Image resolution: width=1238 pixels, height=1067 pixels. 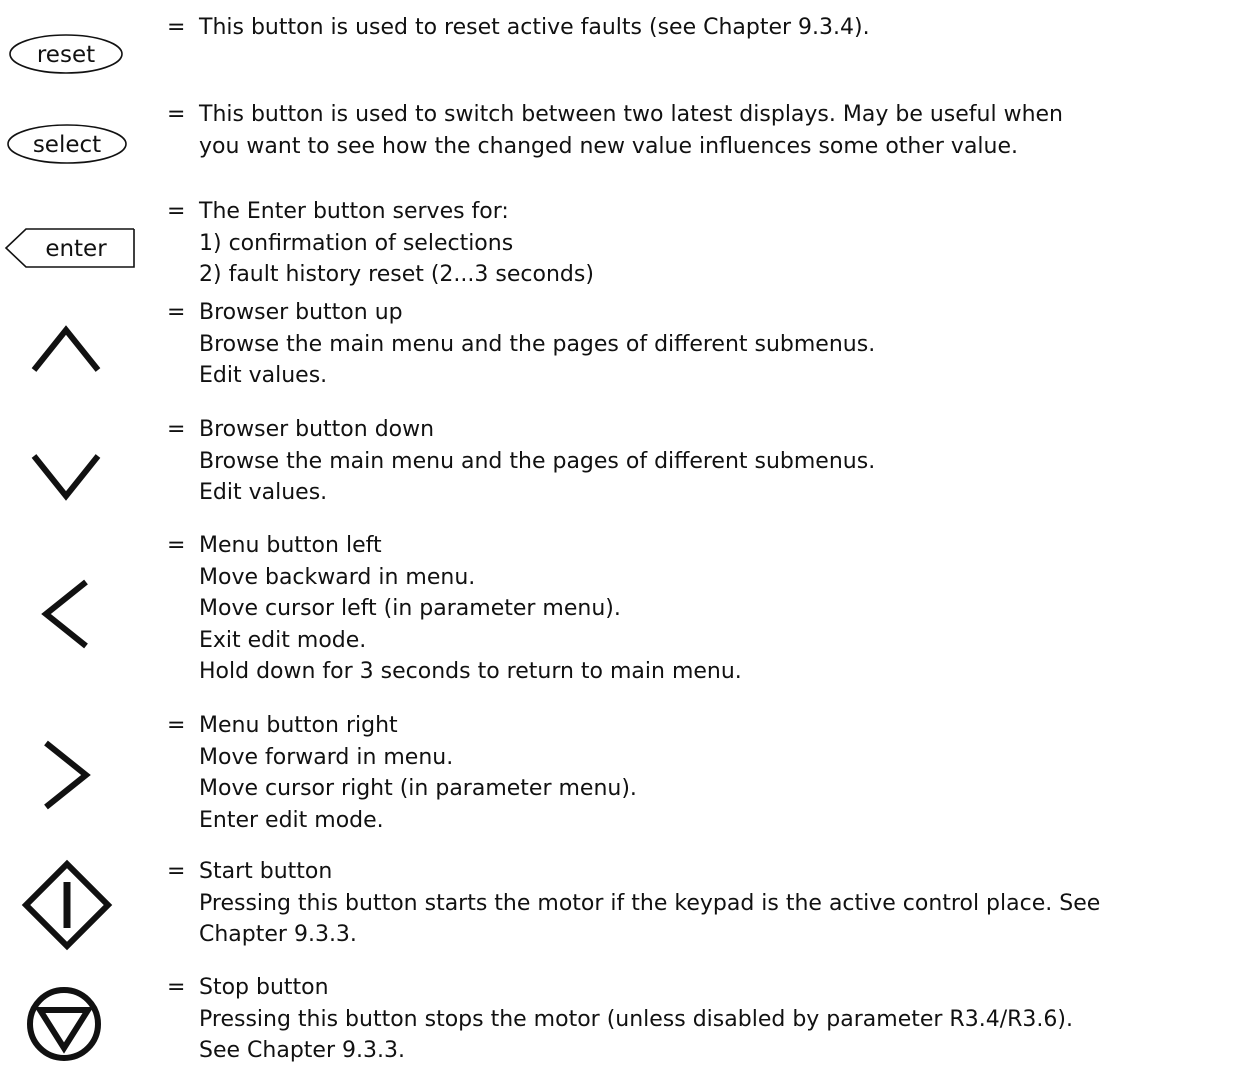 I want to click on select-button-icon: select, so click(x=67, y=144).